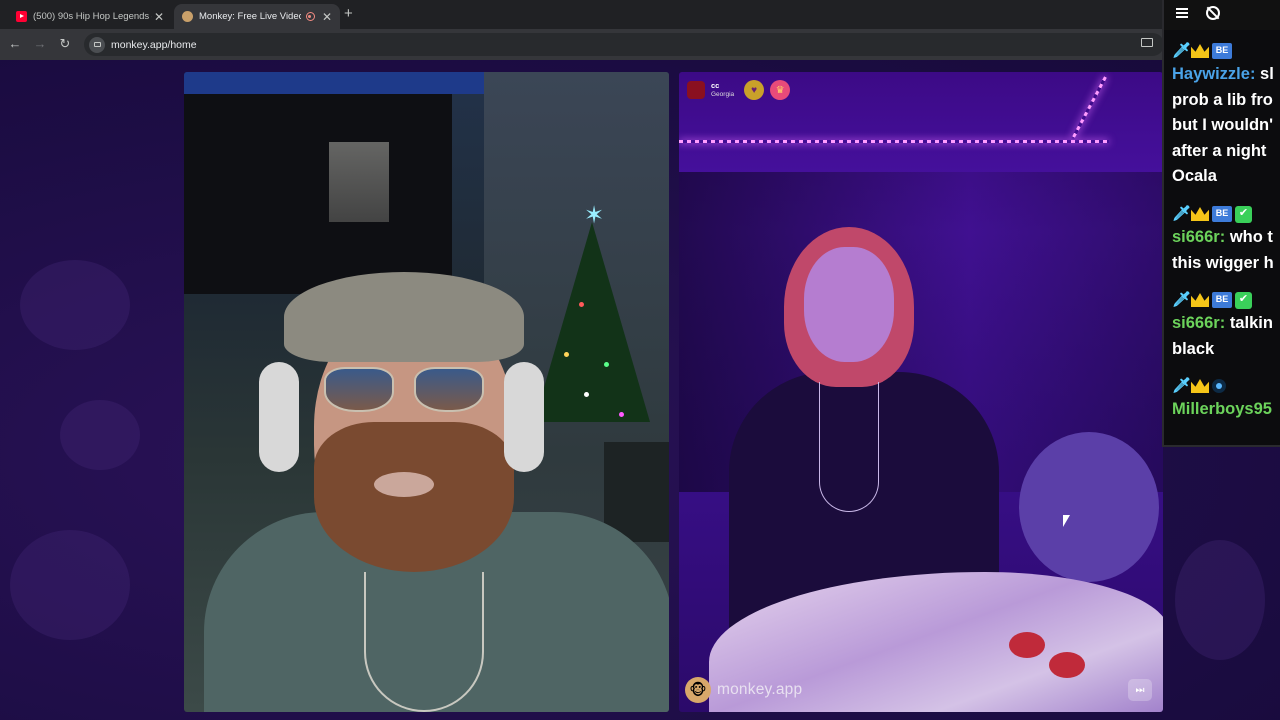 This screenshot has height=720, width=1280. I want to click on avatar, so click(696, 90).